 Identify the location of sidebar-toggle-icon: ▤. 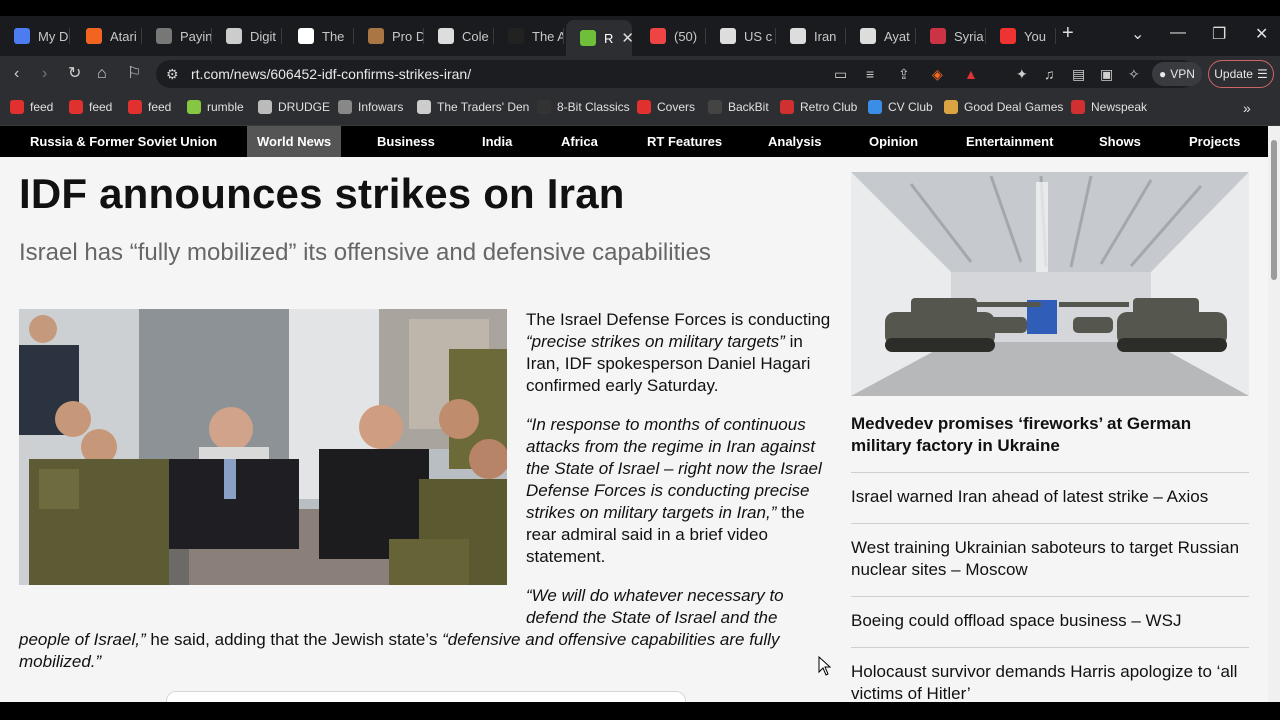
(1078, 74).